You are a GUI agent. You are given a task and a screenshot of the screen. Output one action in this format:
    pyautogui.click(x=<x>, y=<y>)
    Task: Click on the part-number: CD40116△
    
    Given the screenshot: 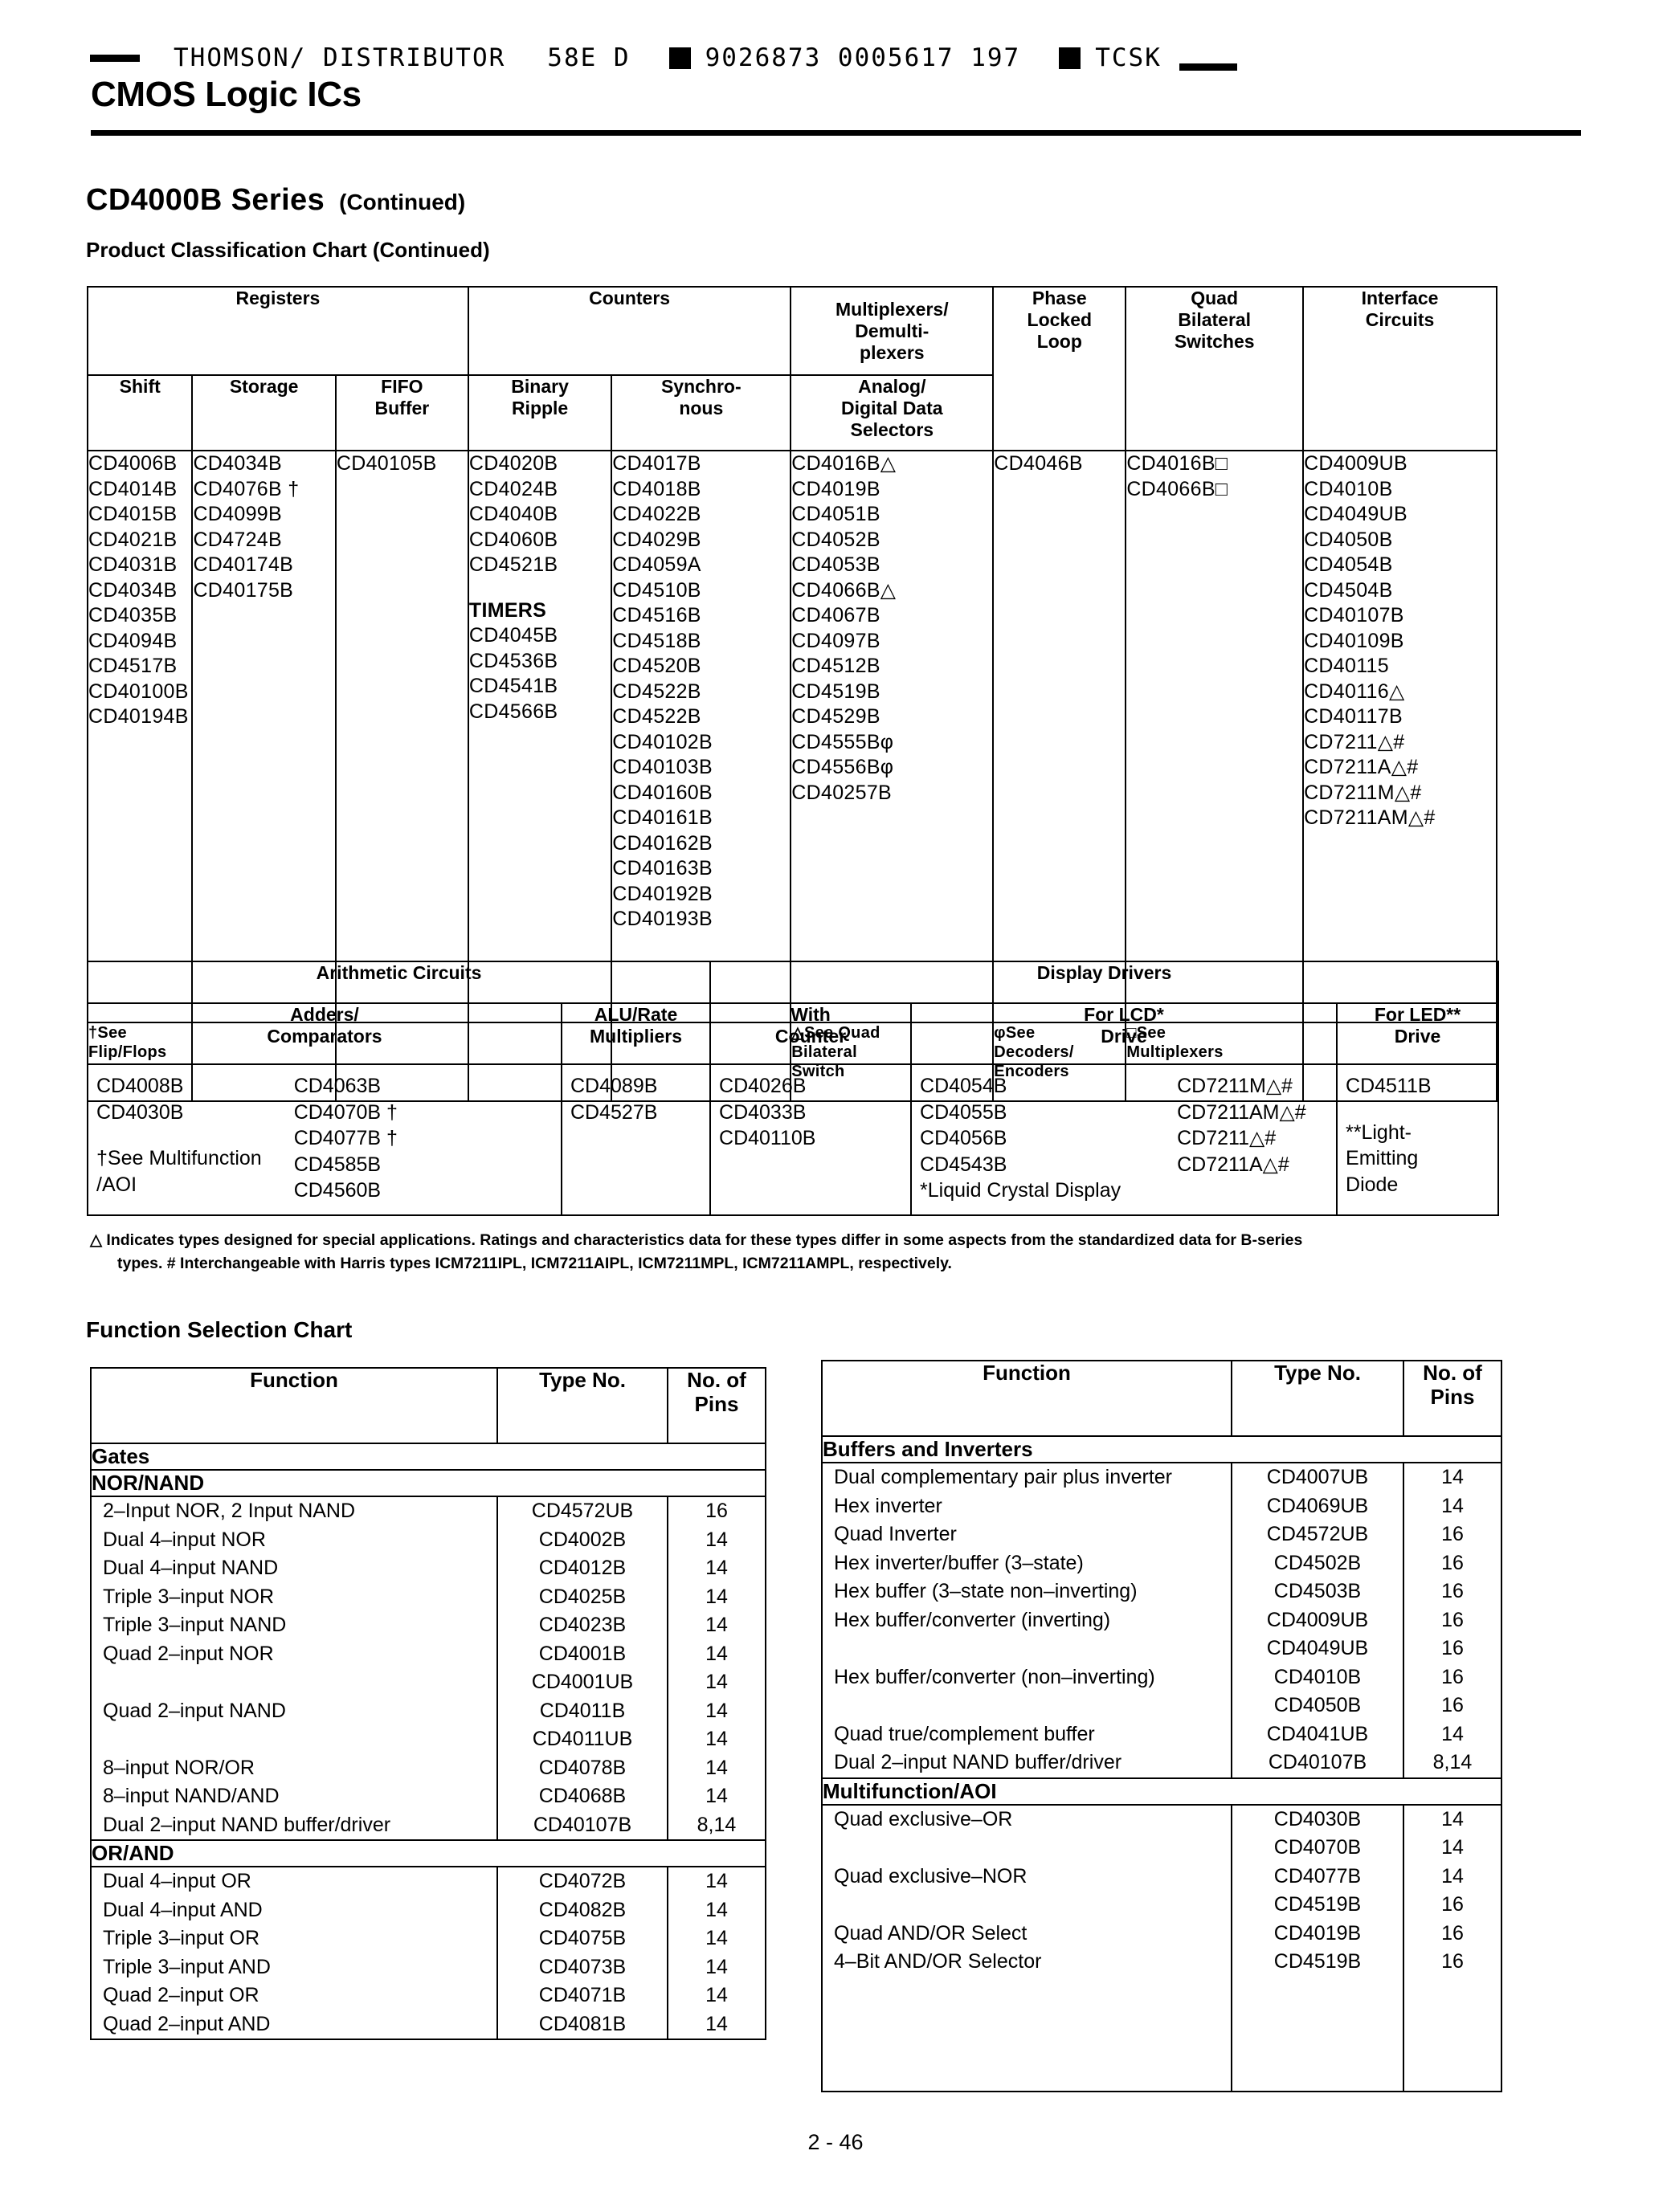 What is the action you would take?
    pyautogui.click(x=1354, y=691)
    